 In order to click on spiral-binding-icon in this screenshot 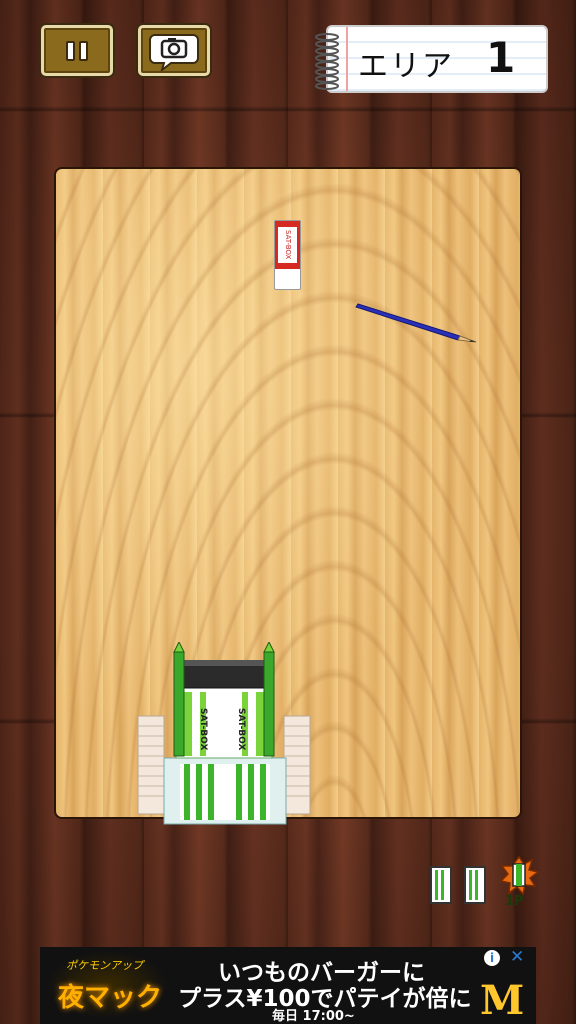, I will do `click(327, 61)`.